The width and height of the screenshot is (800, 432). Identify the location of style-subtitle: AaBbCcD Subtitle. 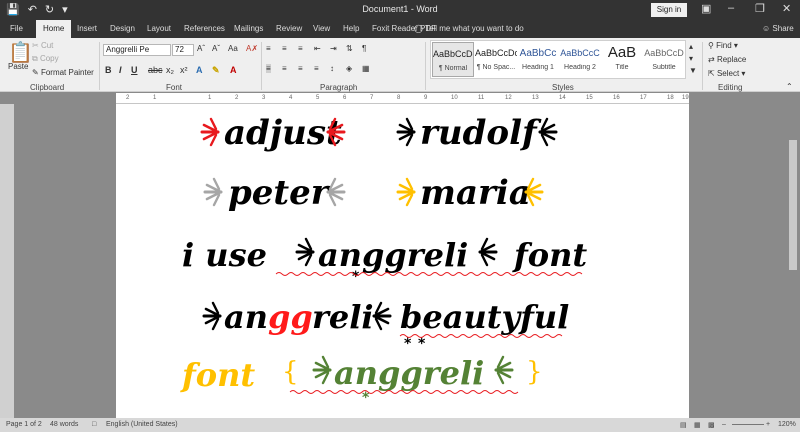
(664, 59).